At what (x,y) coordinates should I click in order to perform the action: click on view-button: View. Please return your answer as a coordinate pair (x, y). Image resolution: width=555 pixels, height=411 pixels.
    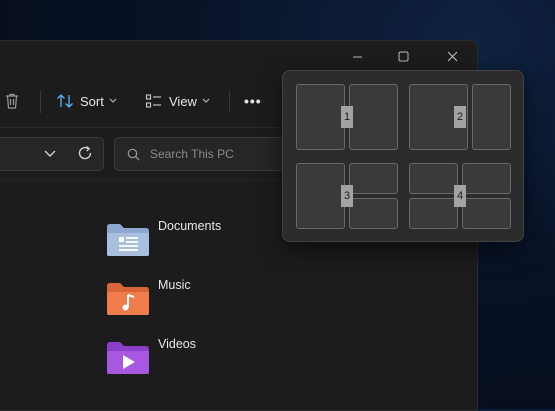
    Looking at the image, I should click on (177, 101).